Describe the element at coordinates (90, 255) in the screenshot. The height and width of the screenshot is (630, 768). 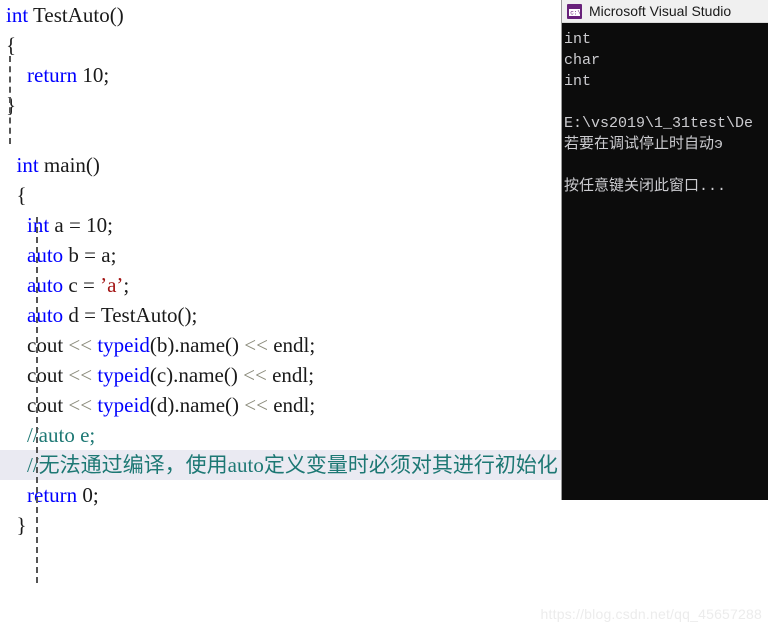
I see `code-token-id: b = a;` at that location.